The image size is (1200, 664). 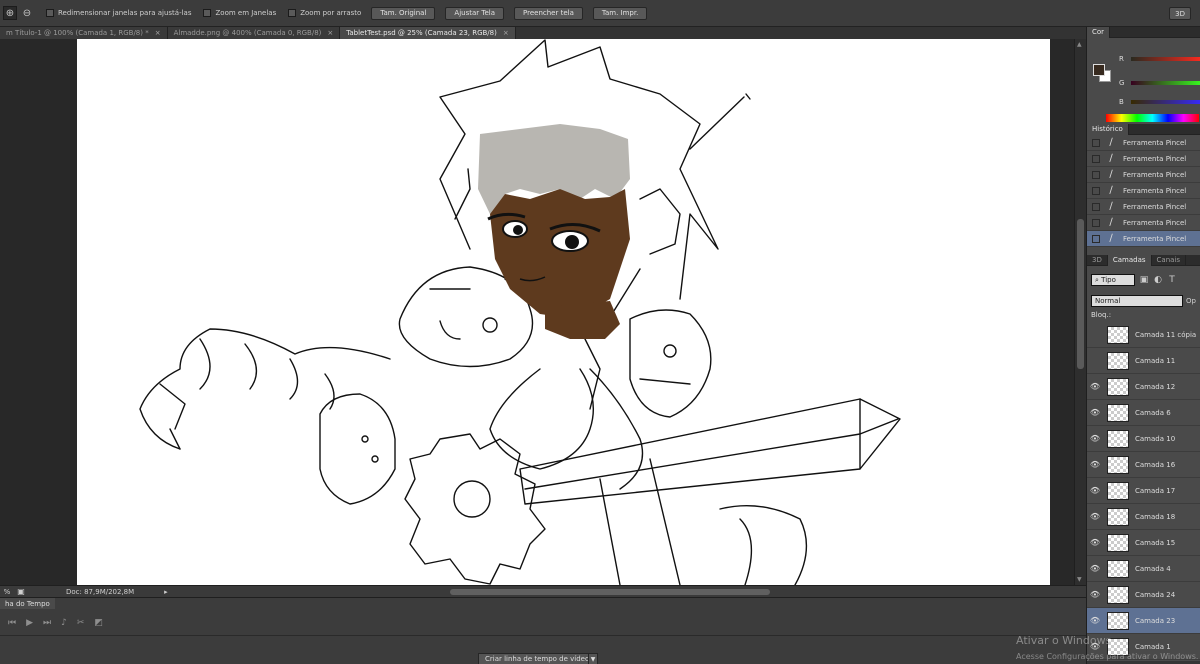 I want to click on layer-row: Camada 11 cópia, so click(x=1143, y=335).